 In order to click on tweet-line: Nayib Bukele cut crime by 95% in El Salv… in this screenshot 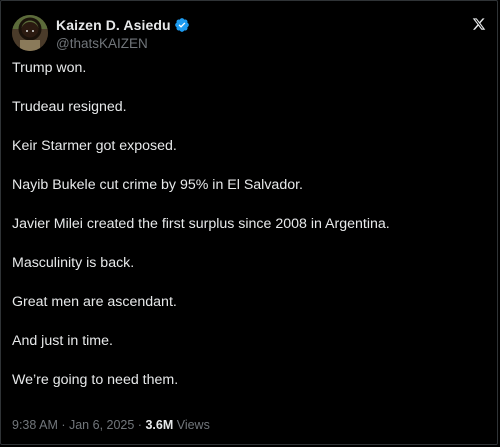, I will do `click(157, 185)`.